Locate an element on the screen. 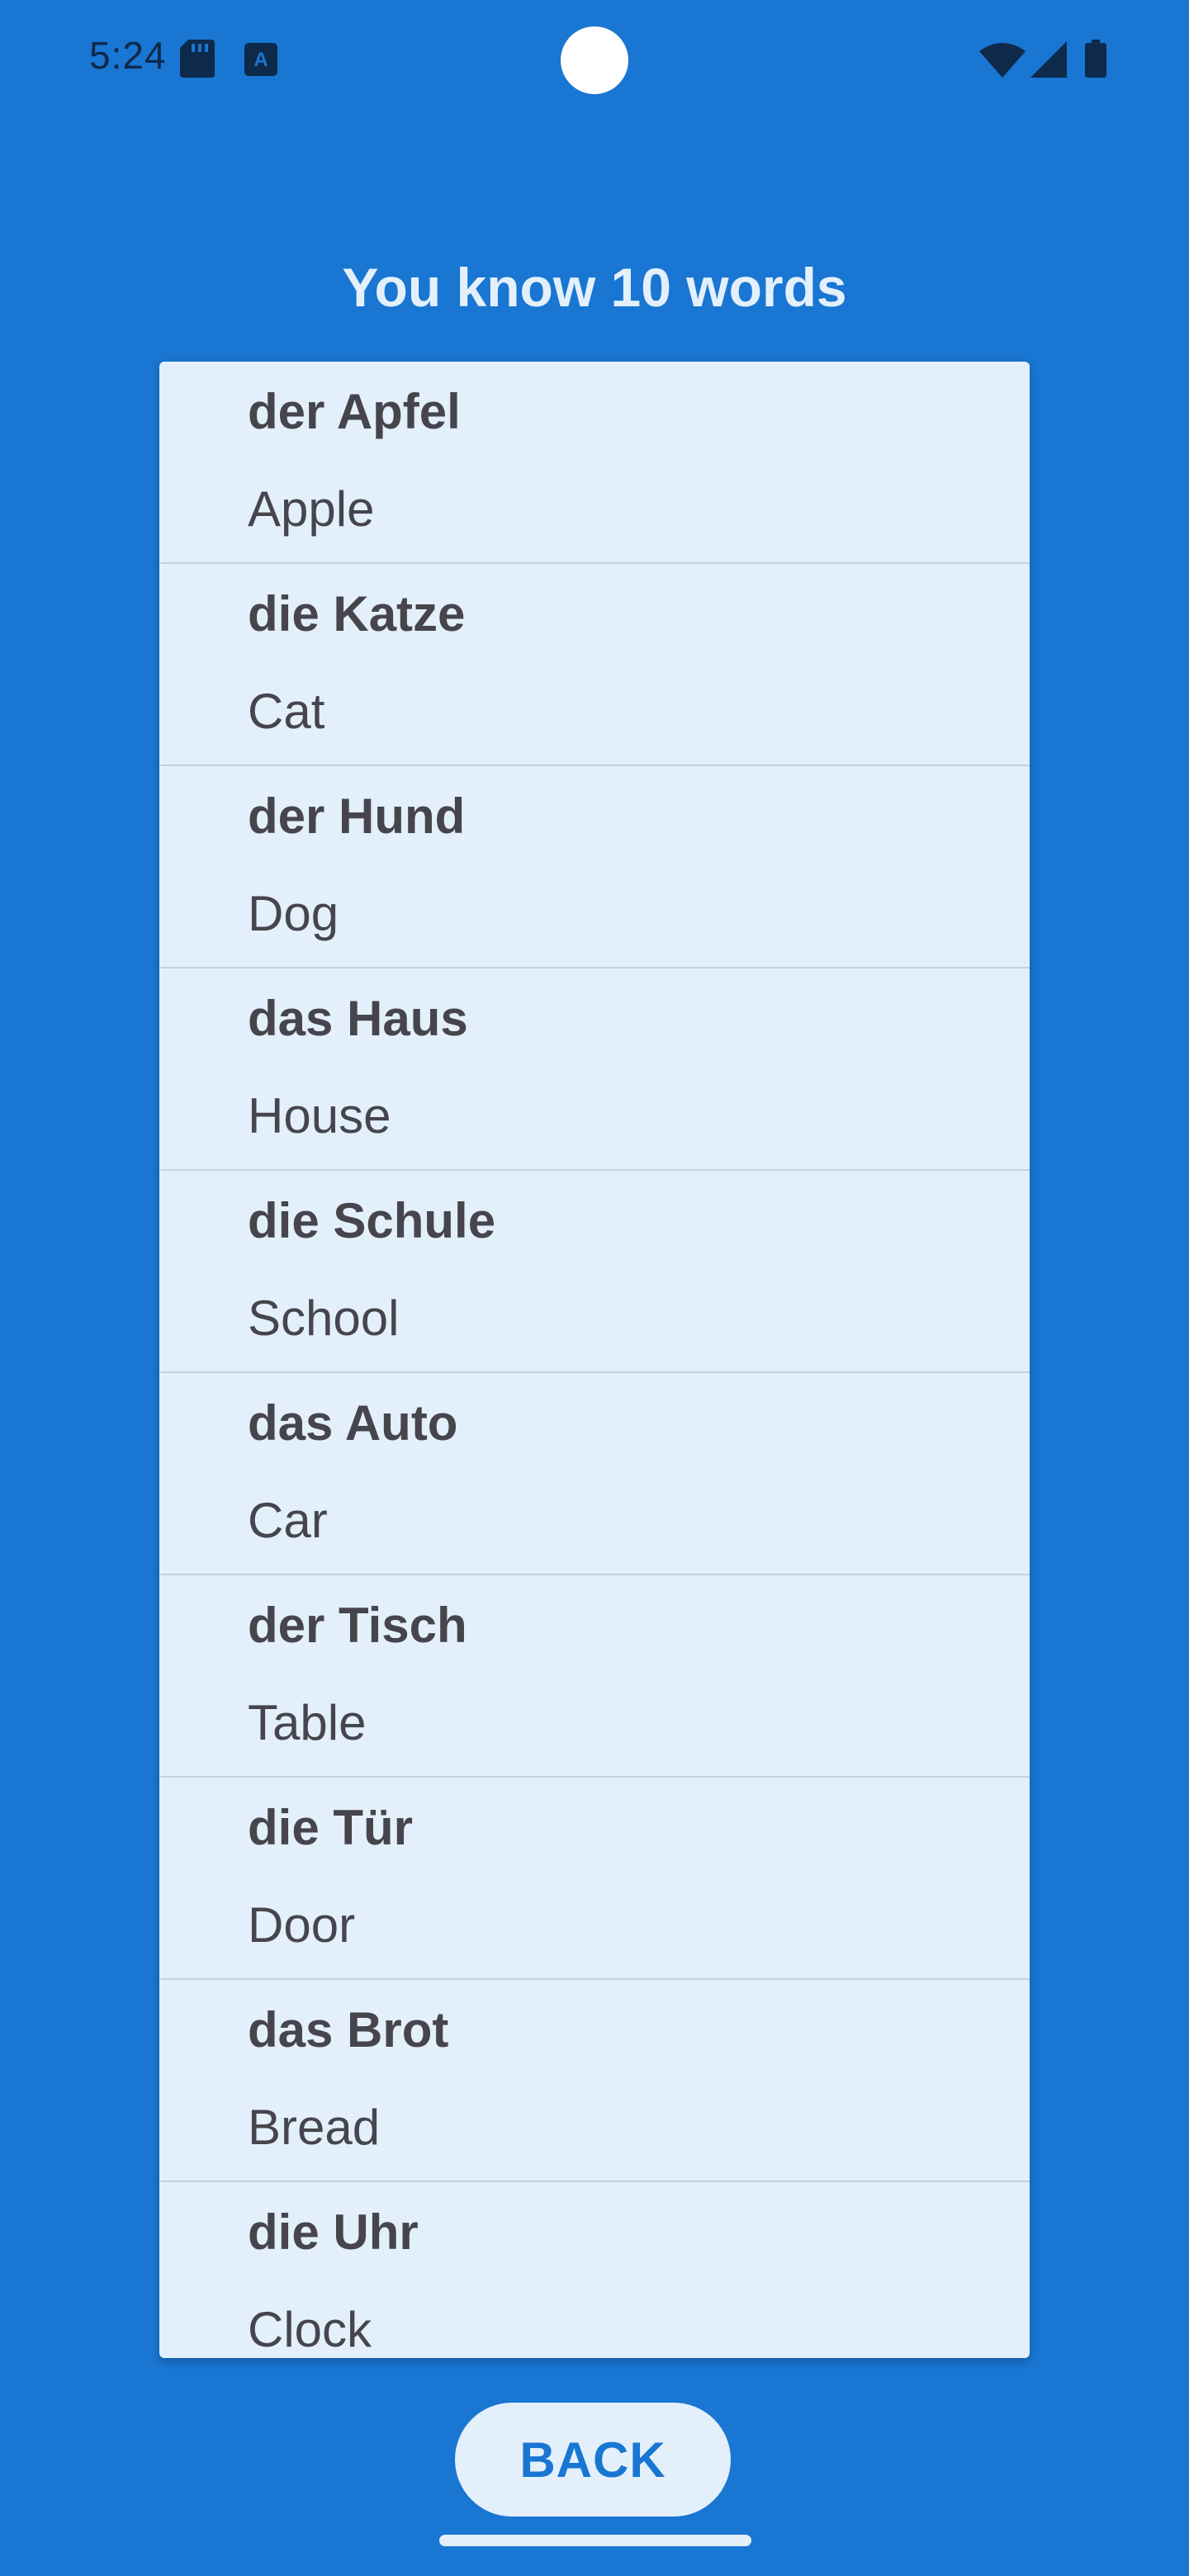 The image size is (1189, 2576). word-list-item: das Brot Bread is located at coordinates (594, 2081).